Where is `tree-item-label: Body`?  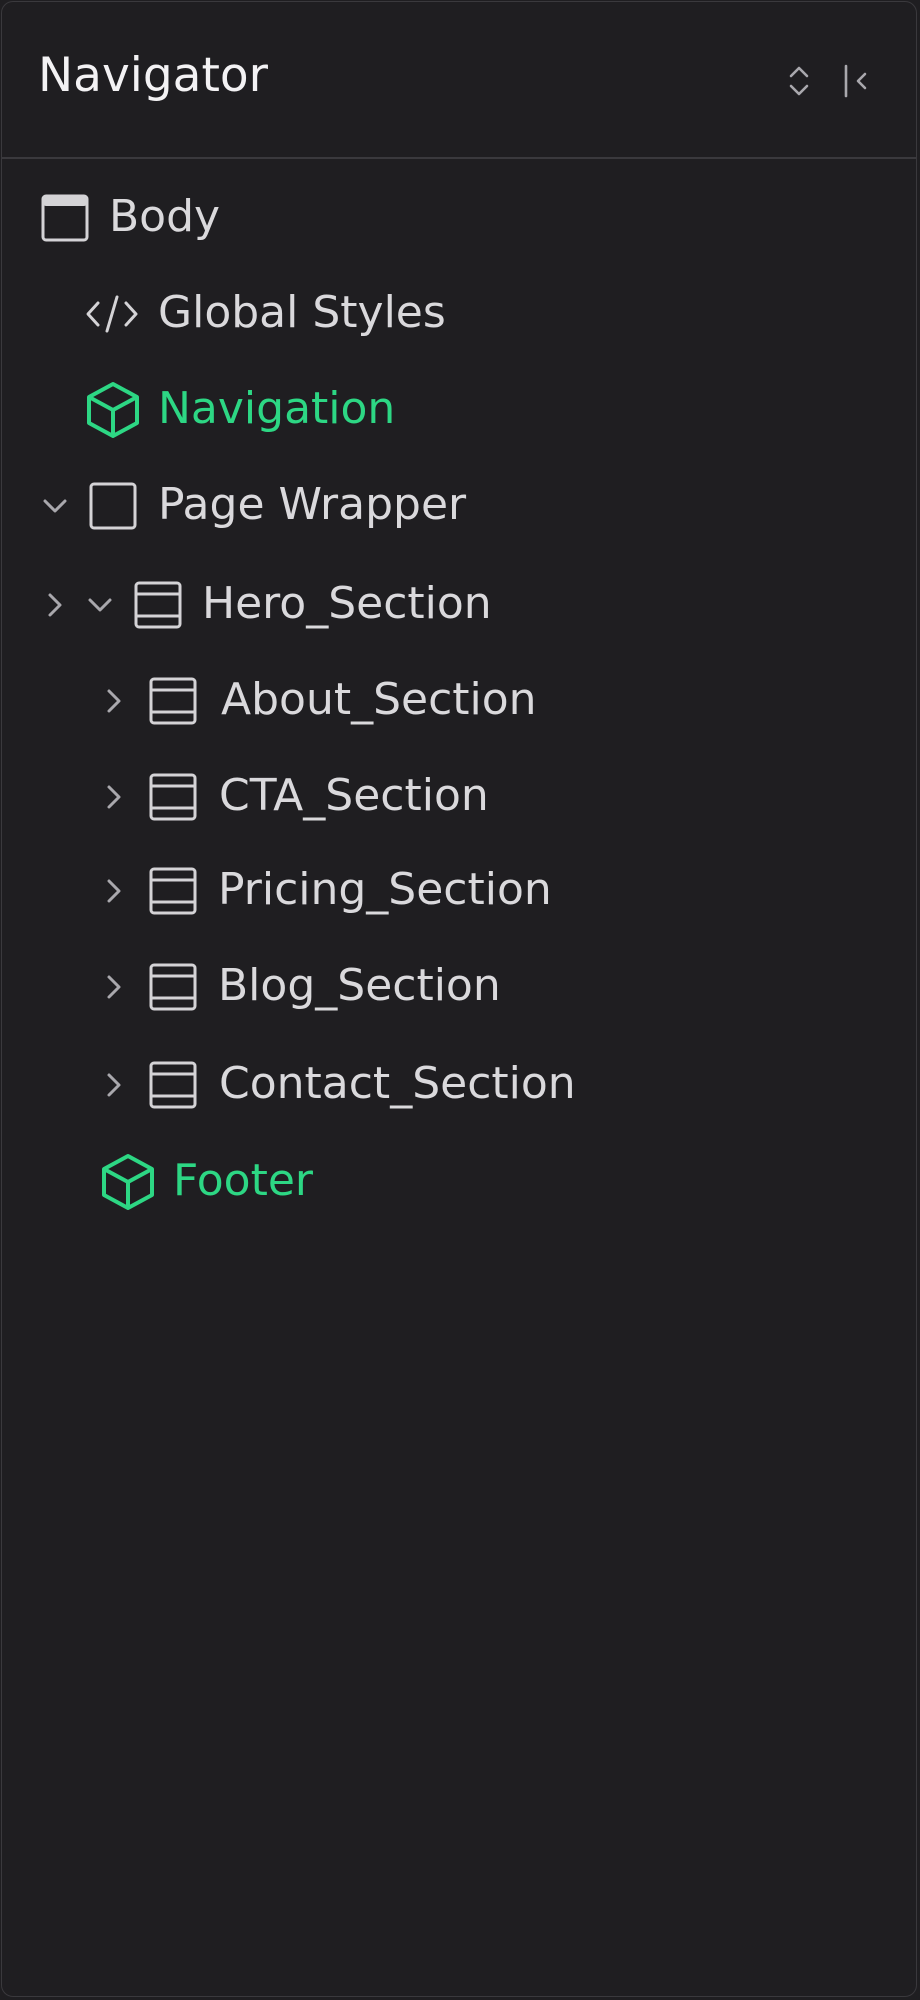 tree-item-label: Body is located at coordinates (165, 217).